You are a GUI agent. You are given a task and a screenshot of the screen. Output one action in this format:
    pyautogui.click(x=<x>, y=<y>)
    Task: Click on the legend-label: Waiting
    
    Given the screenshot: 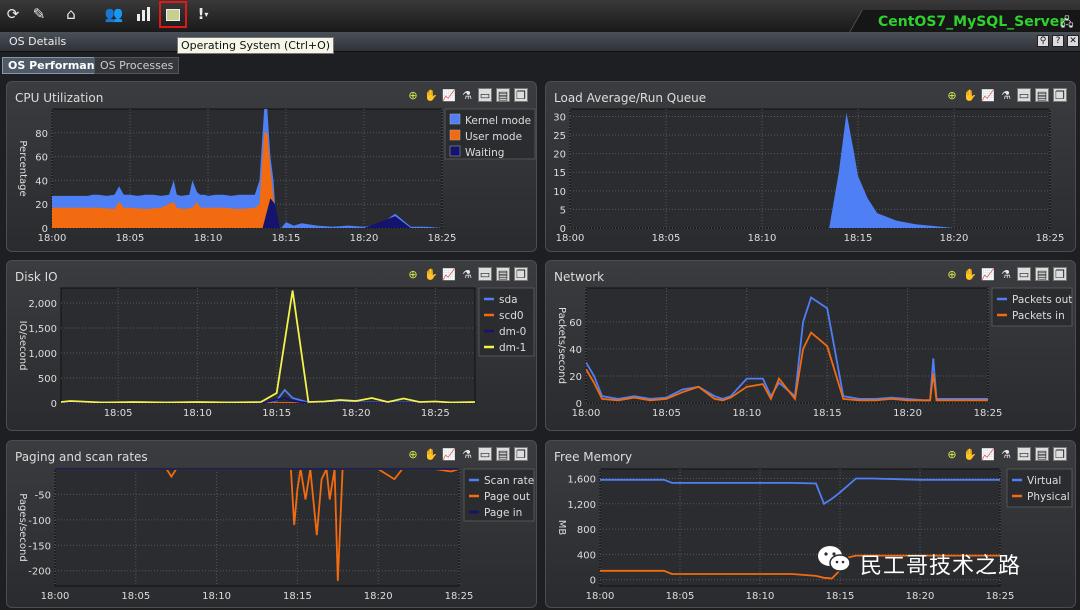 What is the action you would take?
    pyautogui.click(x=484, y=153)
    